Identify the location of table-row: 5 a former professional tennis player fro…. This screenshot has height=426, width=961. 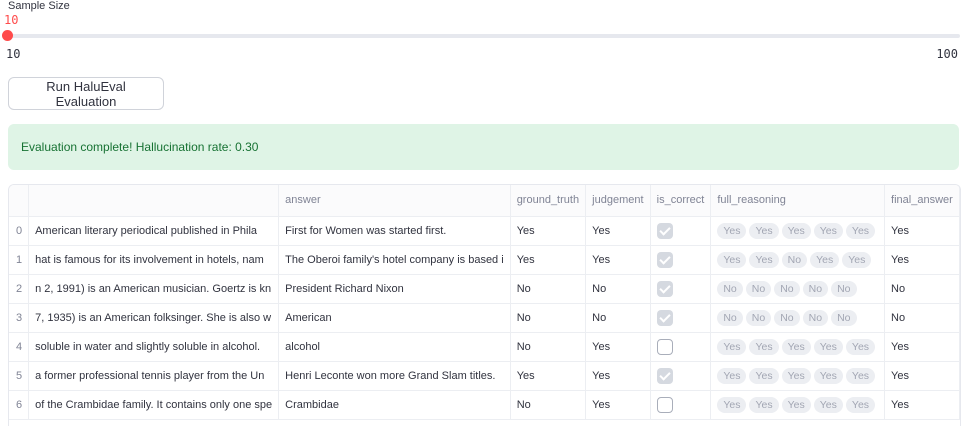
(484, 376).